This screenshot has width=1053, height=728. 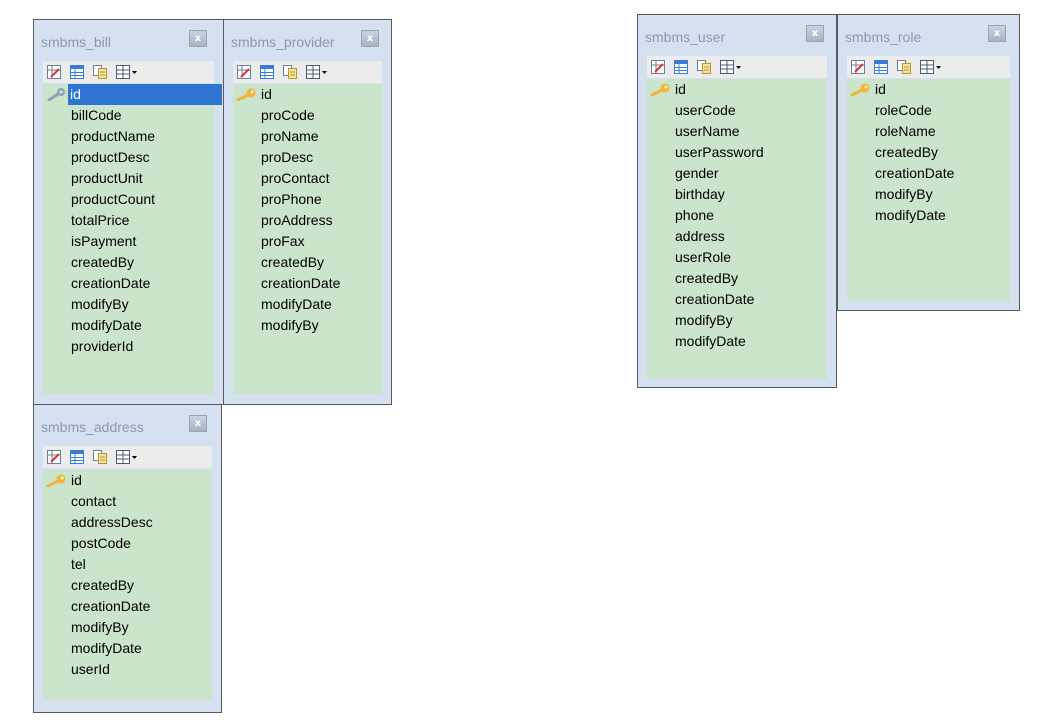 I want to click on field-row: roleCode, so click(x=928, y=110).